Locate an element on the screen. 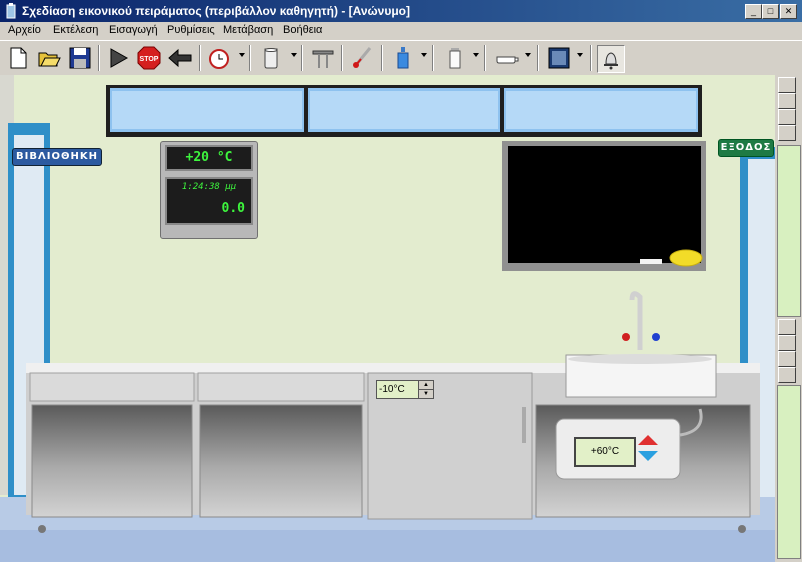  back-arrow-icon is located at coordinates (180, 58).